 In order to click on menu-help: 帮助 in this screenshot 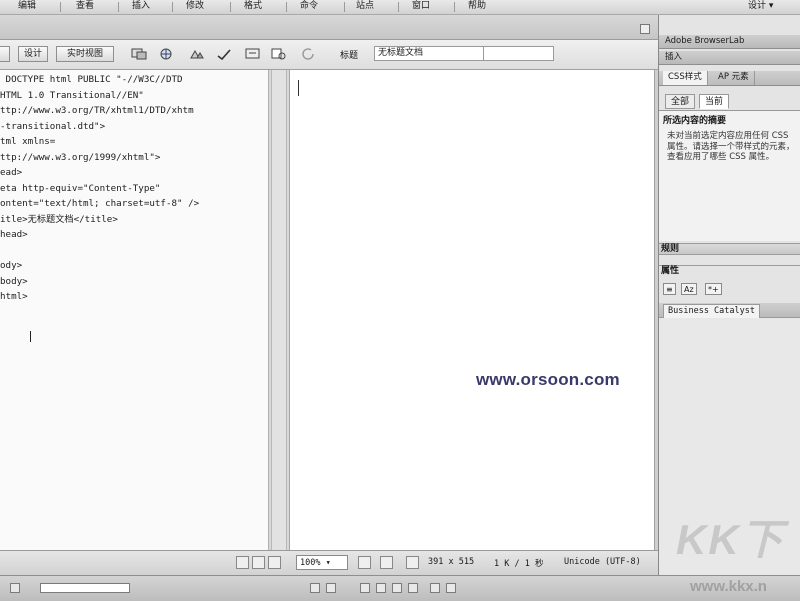, I will do `click(477, 7)`.